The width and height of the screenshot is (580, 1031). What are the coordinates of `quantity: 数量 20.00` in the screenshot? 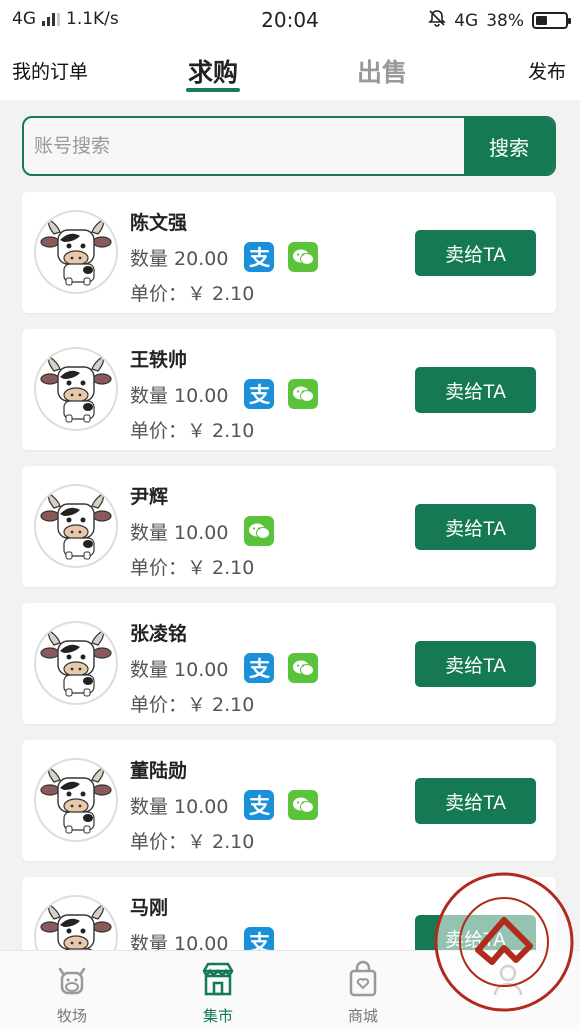 It's located at (179, 258).